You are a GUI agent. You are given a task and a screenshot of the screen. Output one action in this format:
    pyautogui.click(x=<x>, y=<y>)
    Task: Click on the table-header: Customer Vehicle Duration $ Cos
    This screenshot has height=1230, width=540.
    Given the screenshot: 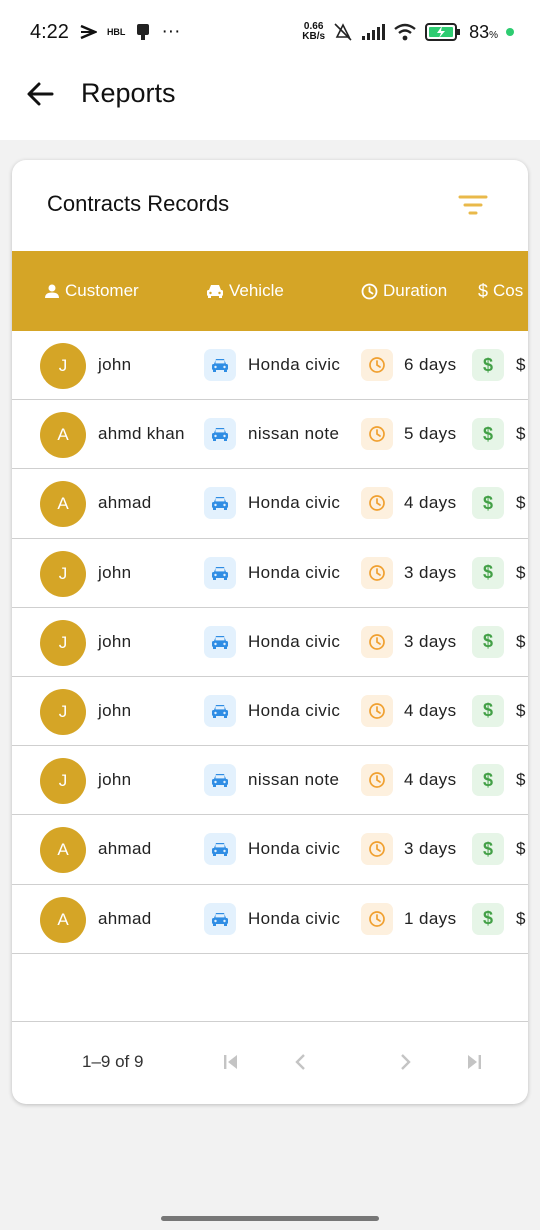 What is the action you would take?
    pyautogui.click(x=270, y=291)
    